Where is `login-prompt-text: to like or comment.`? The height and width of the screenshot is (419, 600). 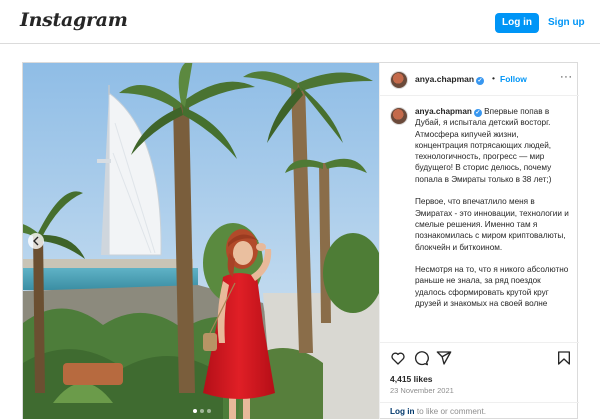
login-prompt-text: to like or comment. is located at coordinates (450, 411).